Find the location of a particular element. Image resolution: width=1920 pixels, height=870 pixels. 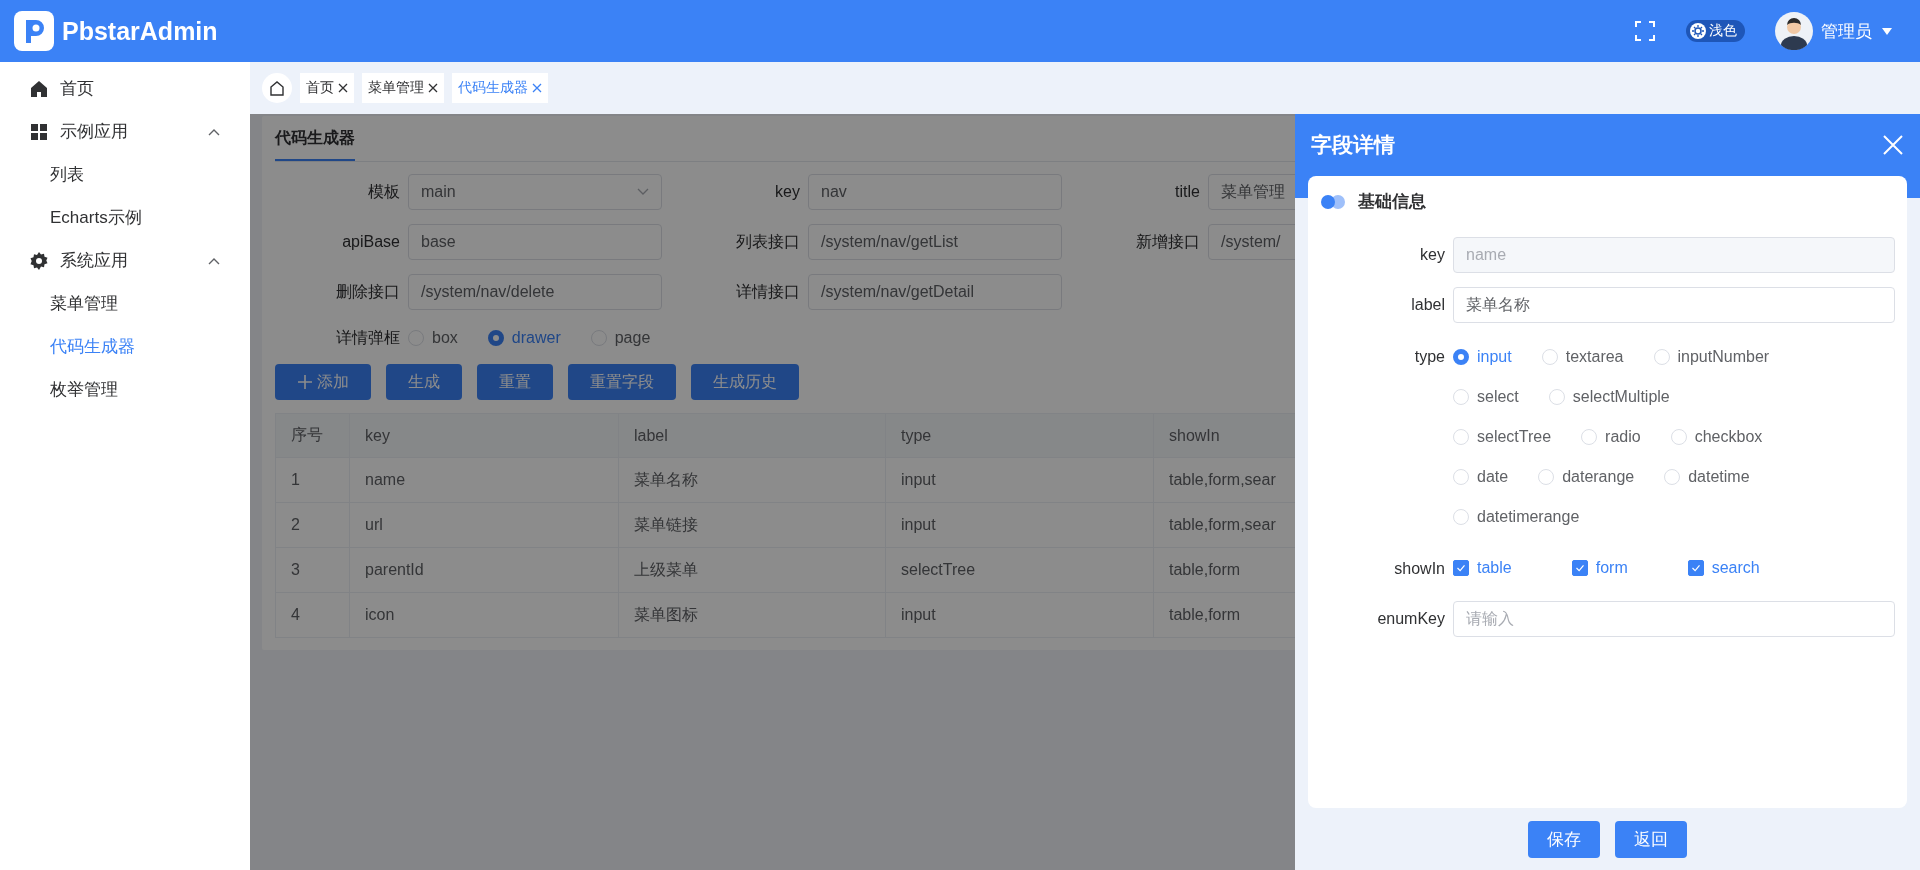

input-field: 请输入 is located at coordinates (1674, 619).